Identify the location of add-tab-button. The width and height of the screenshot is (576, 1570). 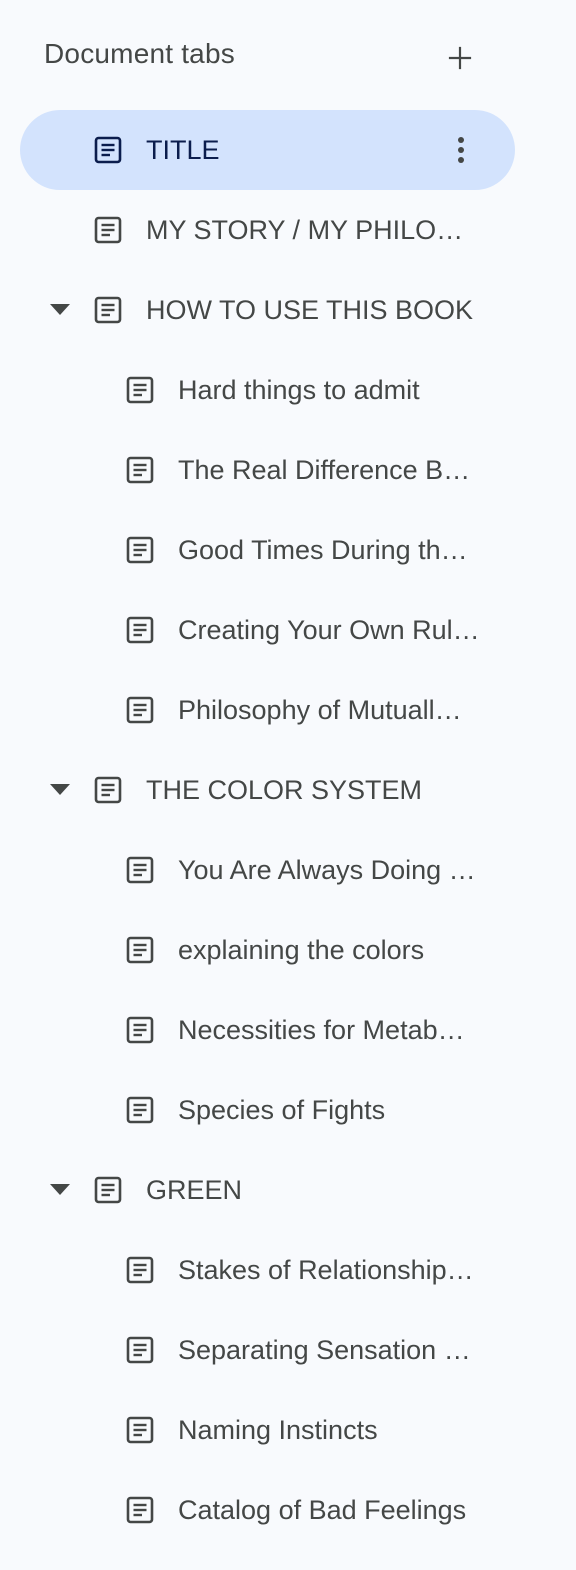
(460, 58).